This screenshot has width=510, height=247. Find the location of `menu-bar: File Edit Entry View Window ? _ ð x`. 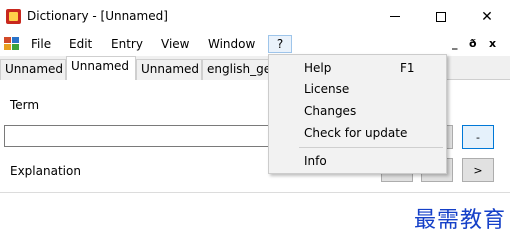

menu-bar: File Edit Entry View Window ? _ ð x is located at coordinates (255, 44).